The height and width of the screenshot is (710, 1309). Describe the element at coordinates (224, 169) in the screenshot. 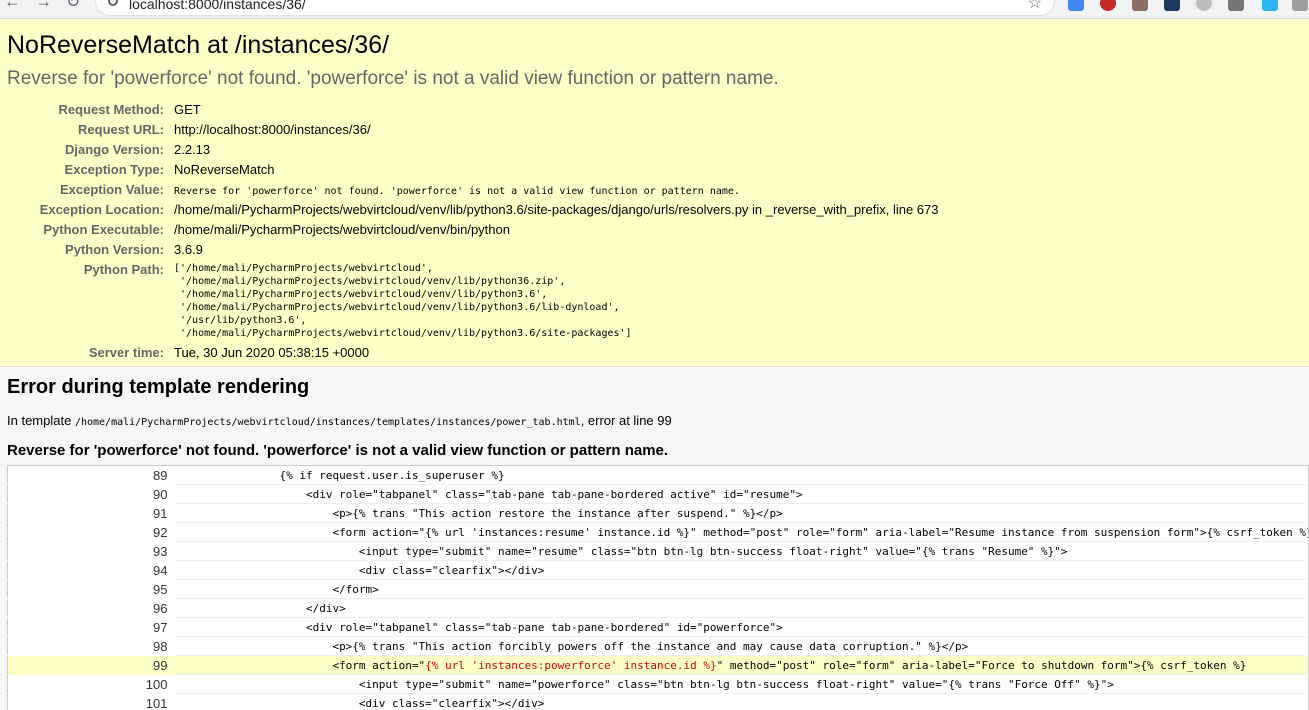

I see `meta-value: NoReverseMatch` at that location.